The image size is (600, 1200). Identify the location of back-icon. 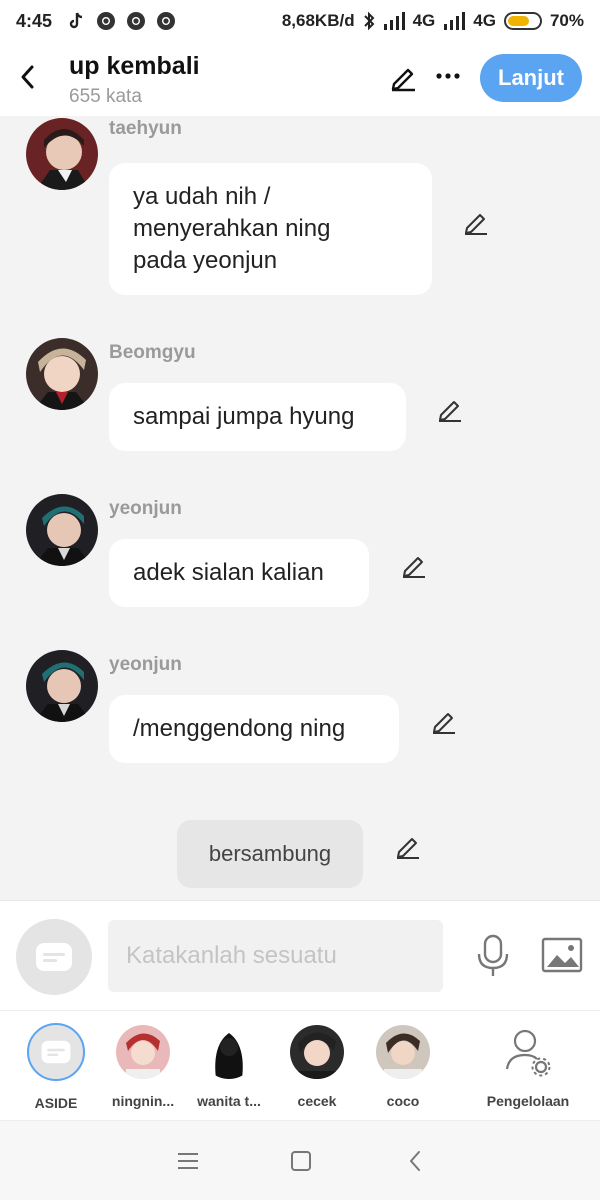
(416, 1161).